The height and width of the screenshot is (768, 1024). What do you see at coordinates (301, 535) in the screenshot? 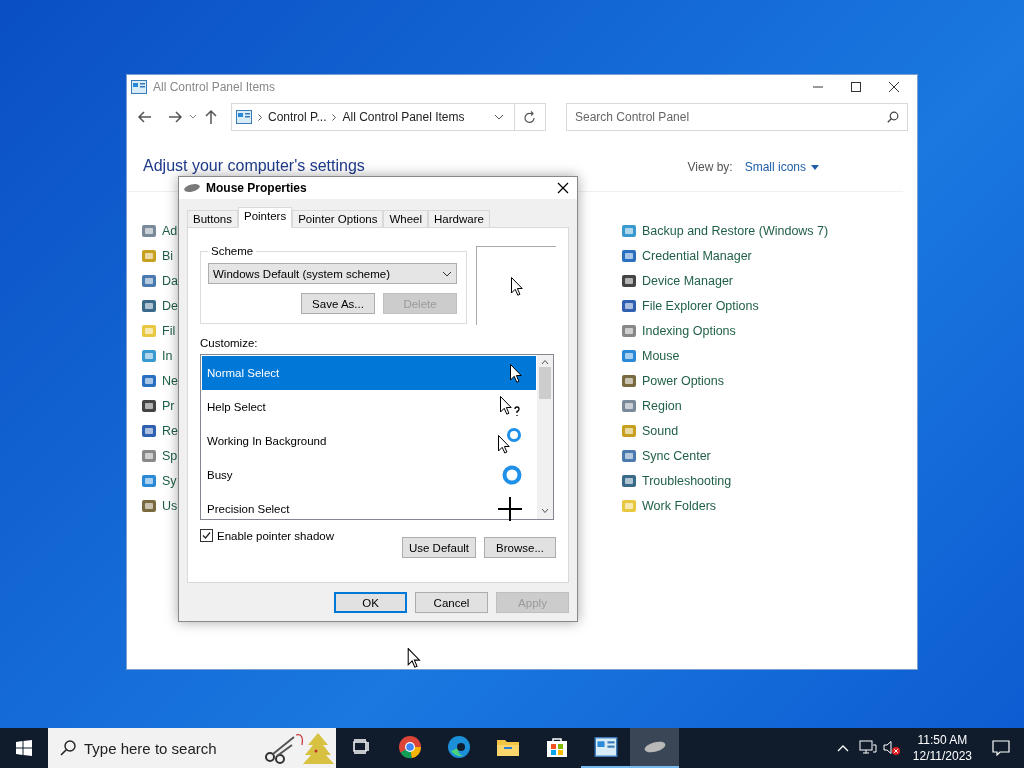
I see `pointer-shadow-checkbox: Enable pointer shadow` at bounding box center [301, 535].